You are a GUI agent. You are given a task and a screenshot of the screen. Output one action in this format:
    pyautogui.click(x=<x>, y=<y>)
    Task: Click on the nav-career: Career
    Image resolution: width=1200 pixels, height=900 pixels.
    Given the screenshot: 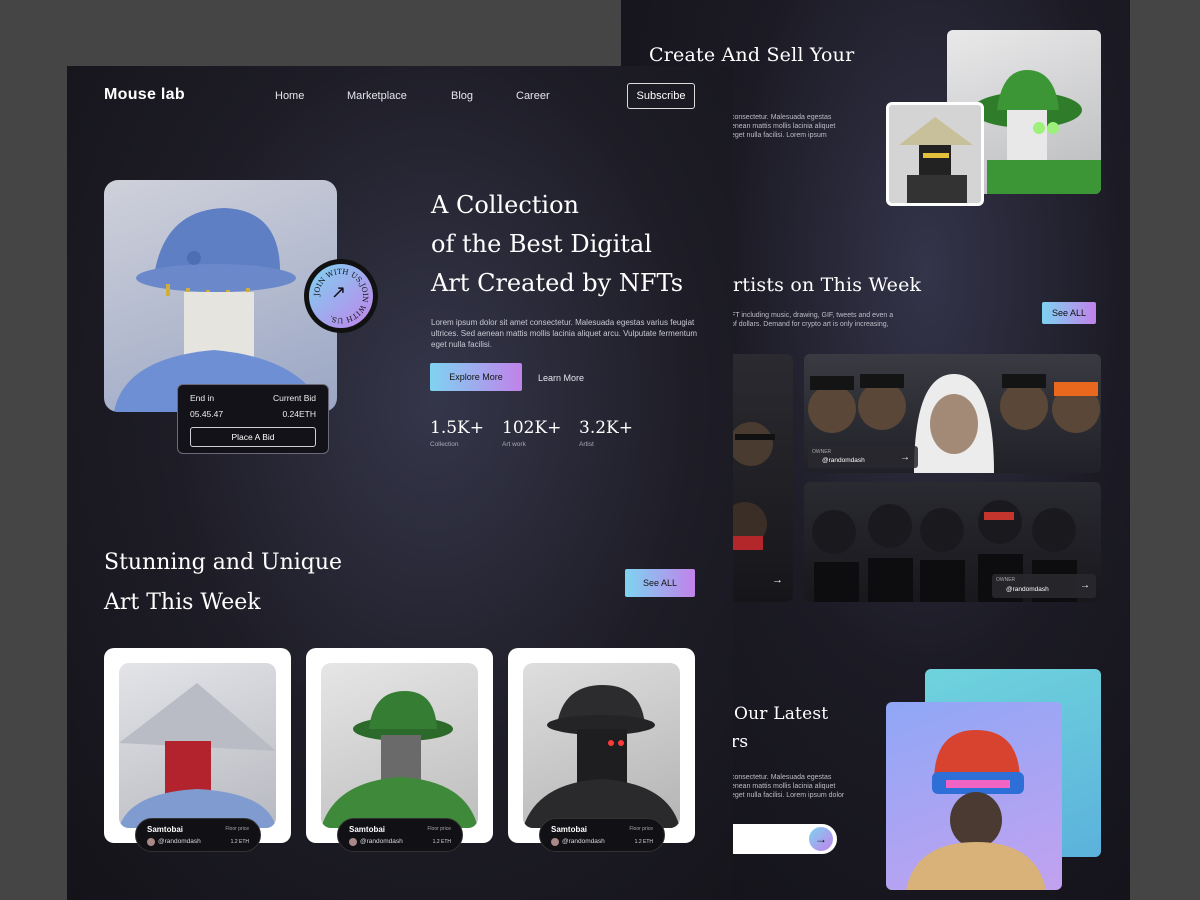 What is the action you would take?
    pyautogui.click(x=533, y=96)
    